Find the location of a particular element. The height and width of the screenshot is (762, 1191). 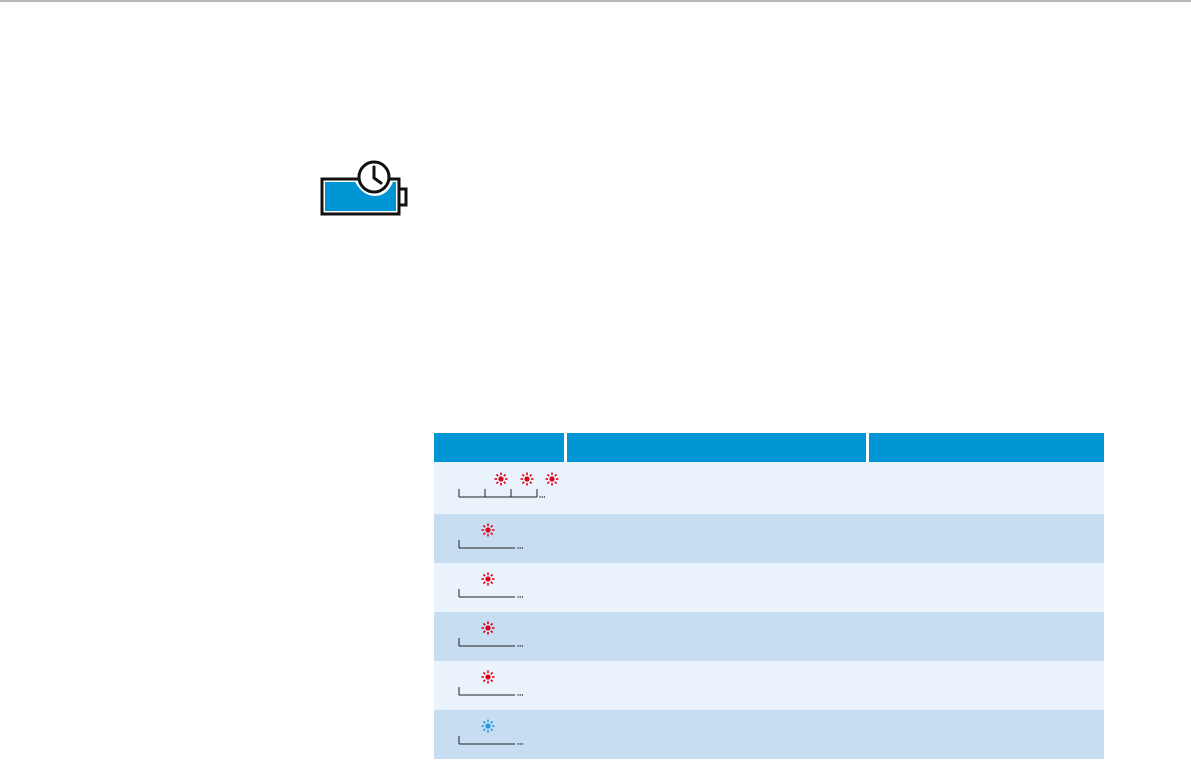

header-note is located at coordinates (984, 447).